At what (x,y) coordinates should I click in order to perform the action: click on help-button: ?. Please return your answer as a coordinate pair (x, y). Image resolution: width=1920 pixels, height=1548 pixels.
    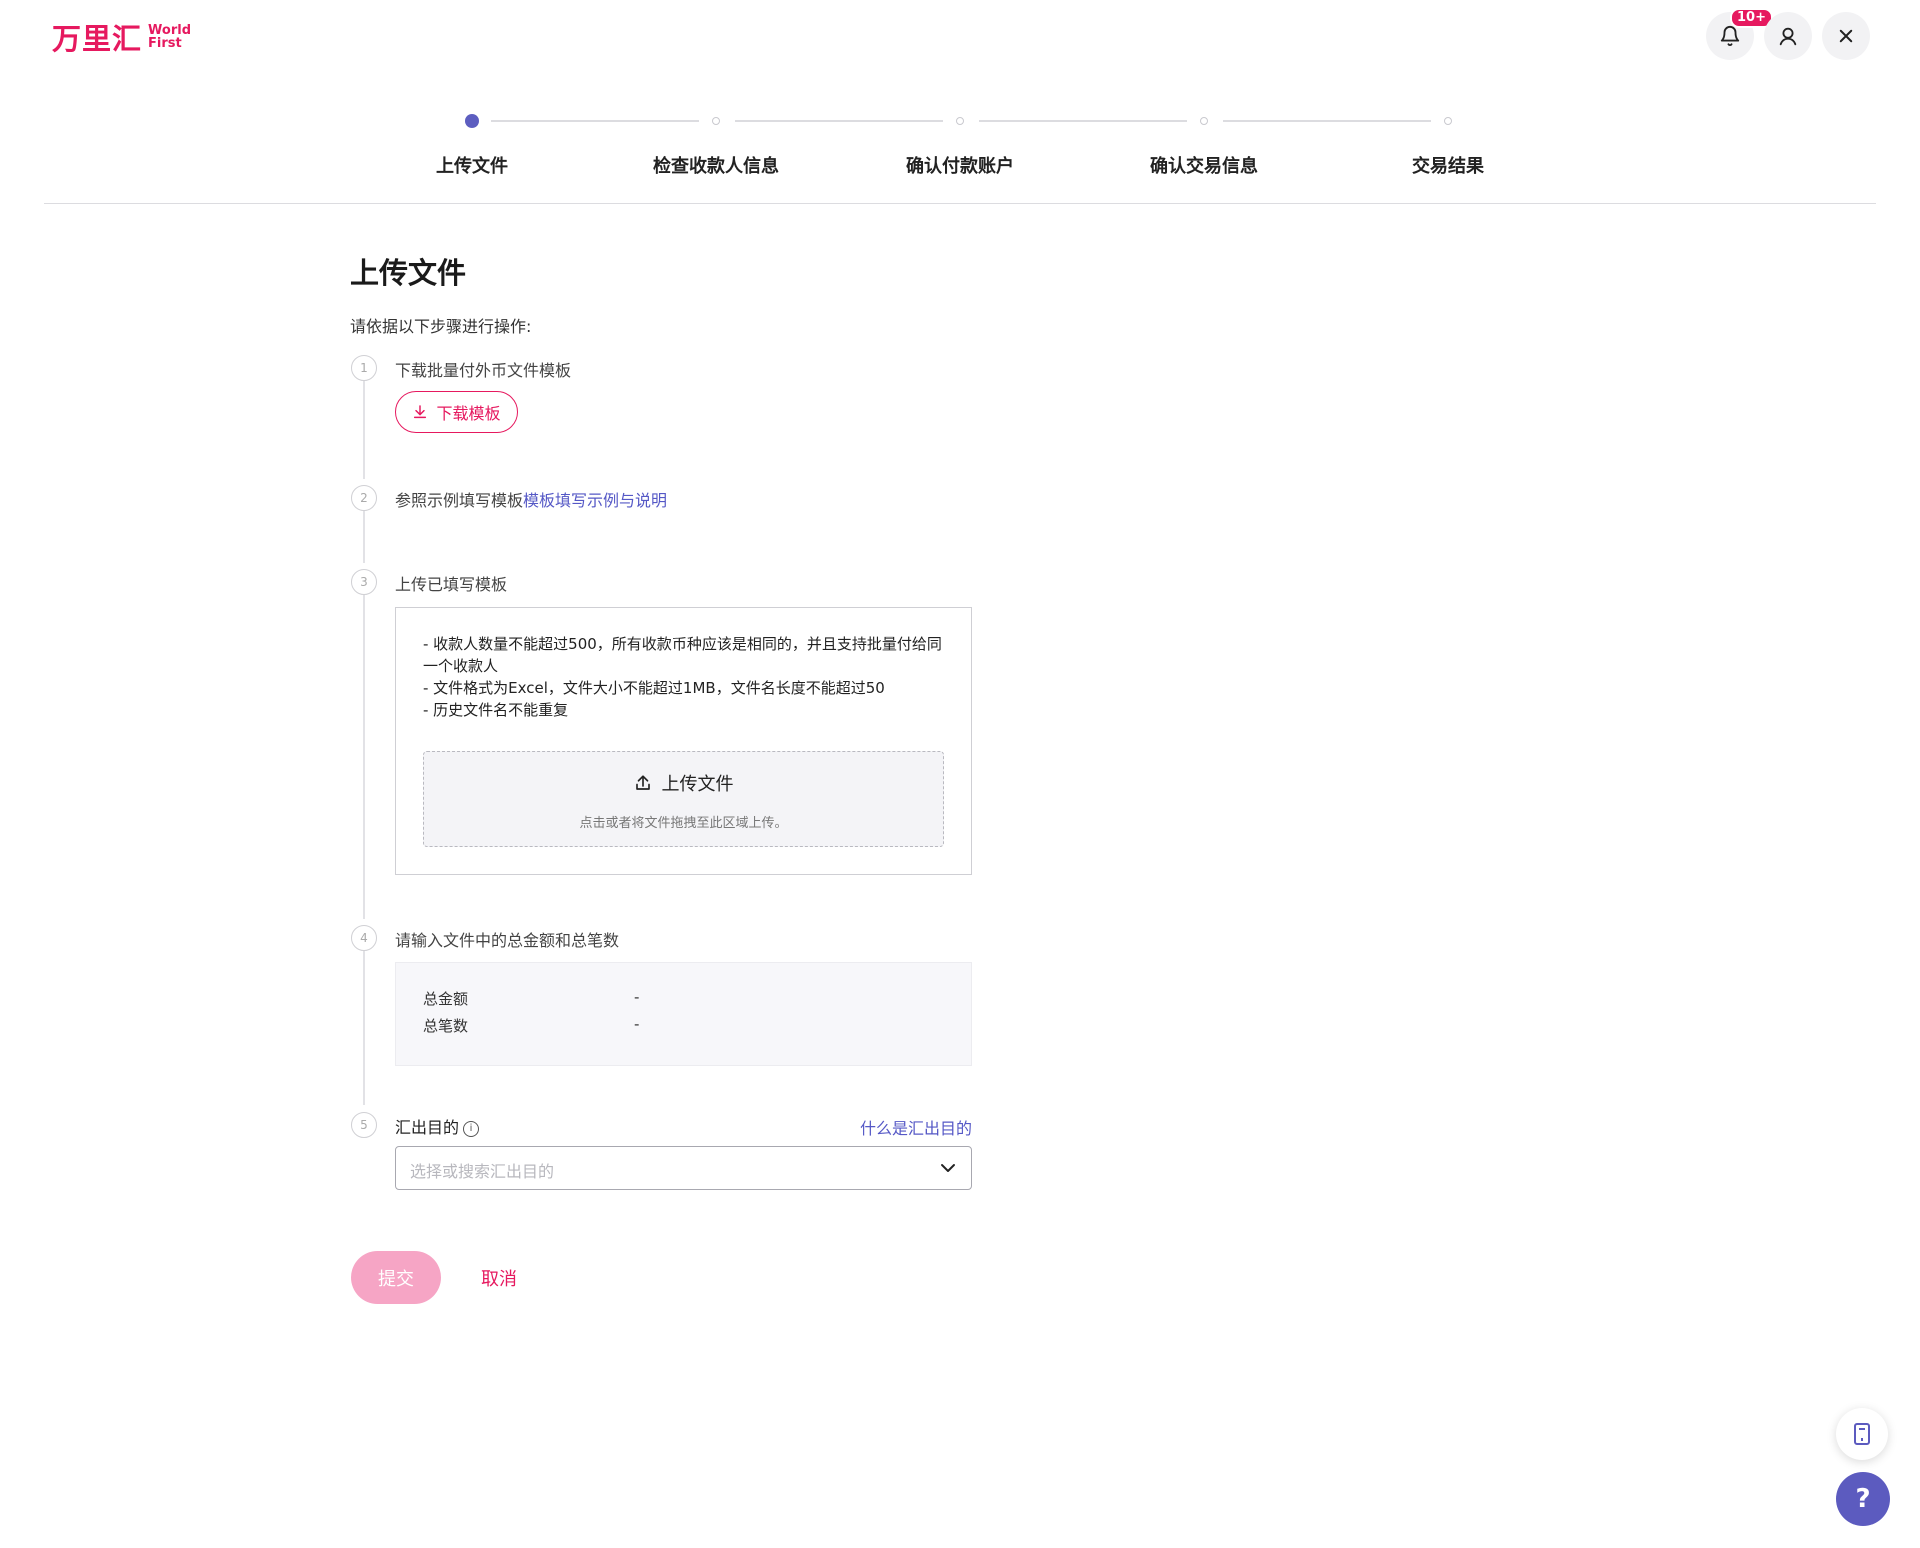
    Looking at the image, I should click on (1863, 1499).